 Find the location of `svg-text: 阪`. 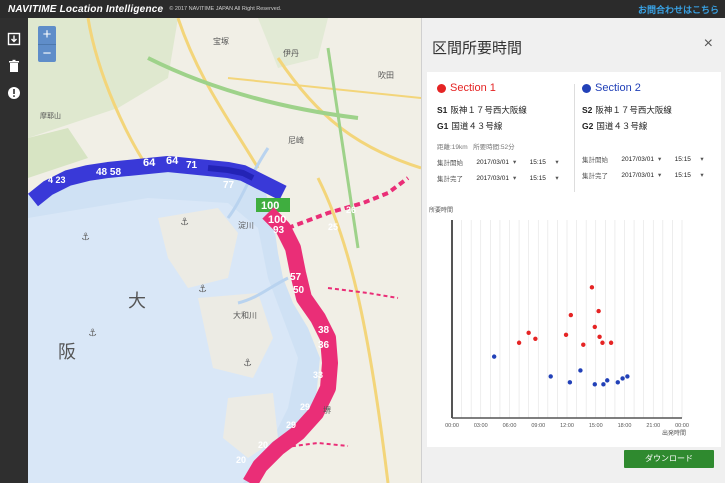

svg-text: 阪 is located at coordinates (67, 352).